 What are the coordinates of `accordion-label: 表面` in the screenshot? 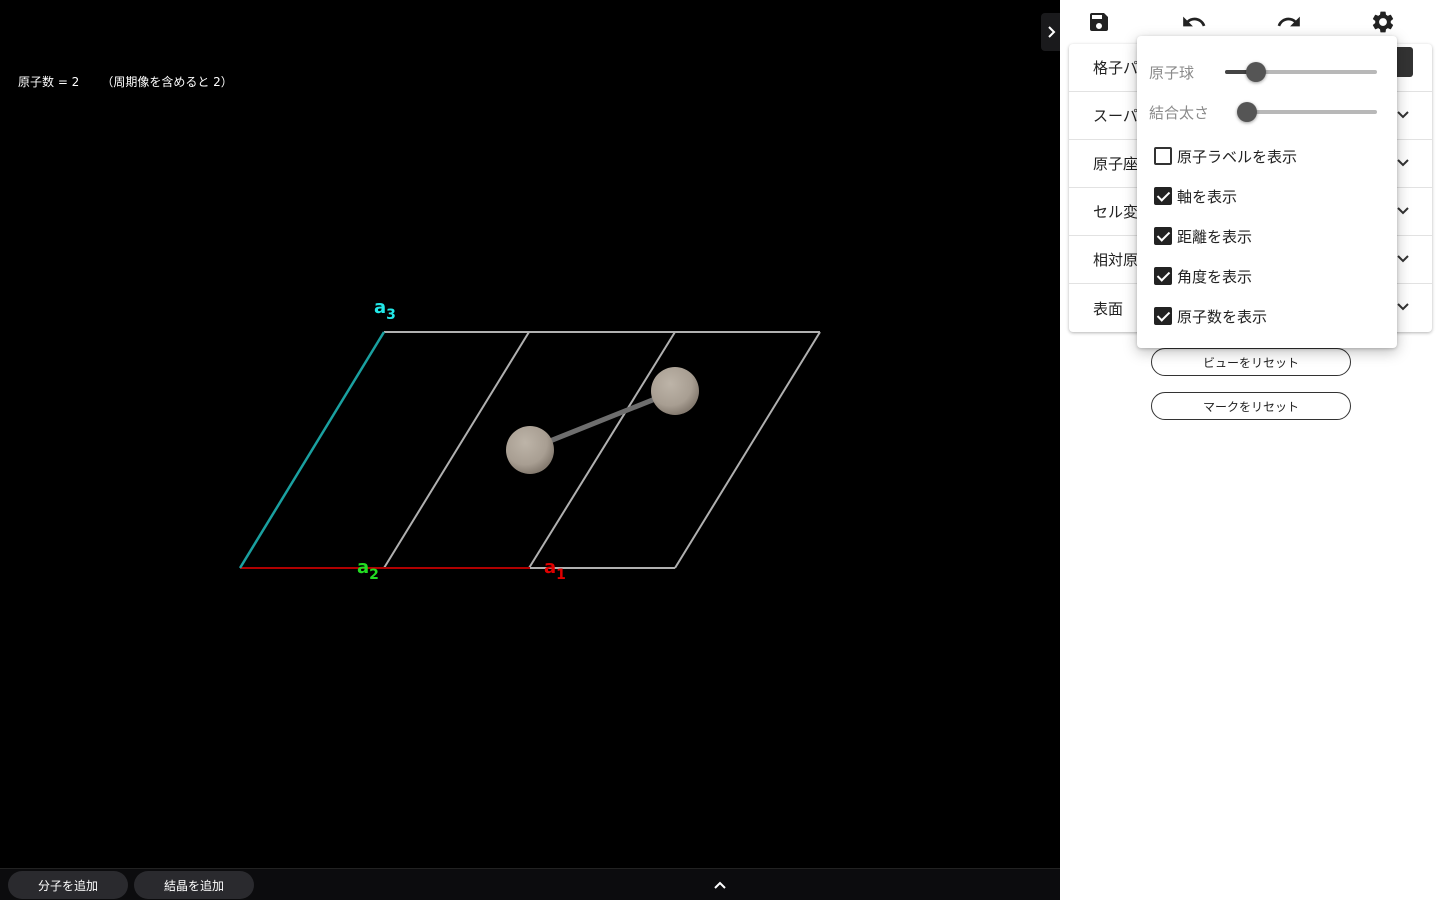 It's located at (1108, 308).